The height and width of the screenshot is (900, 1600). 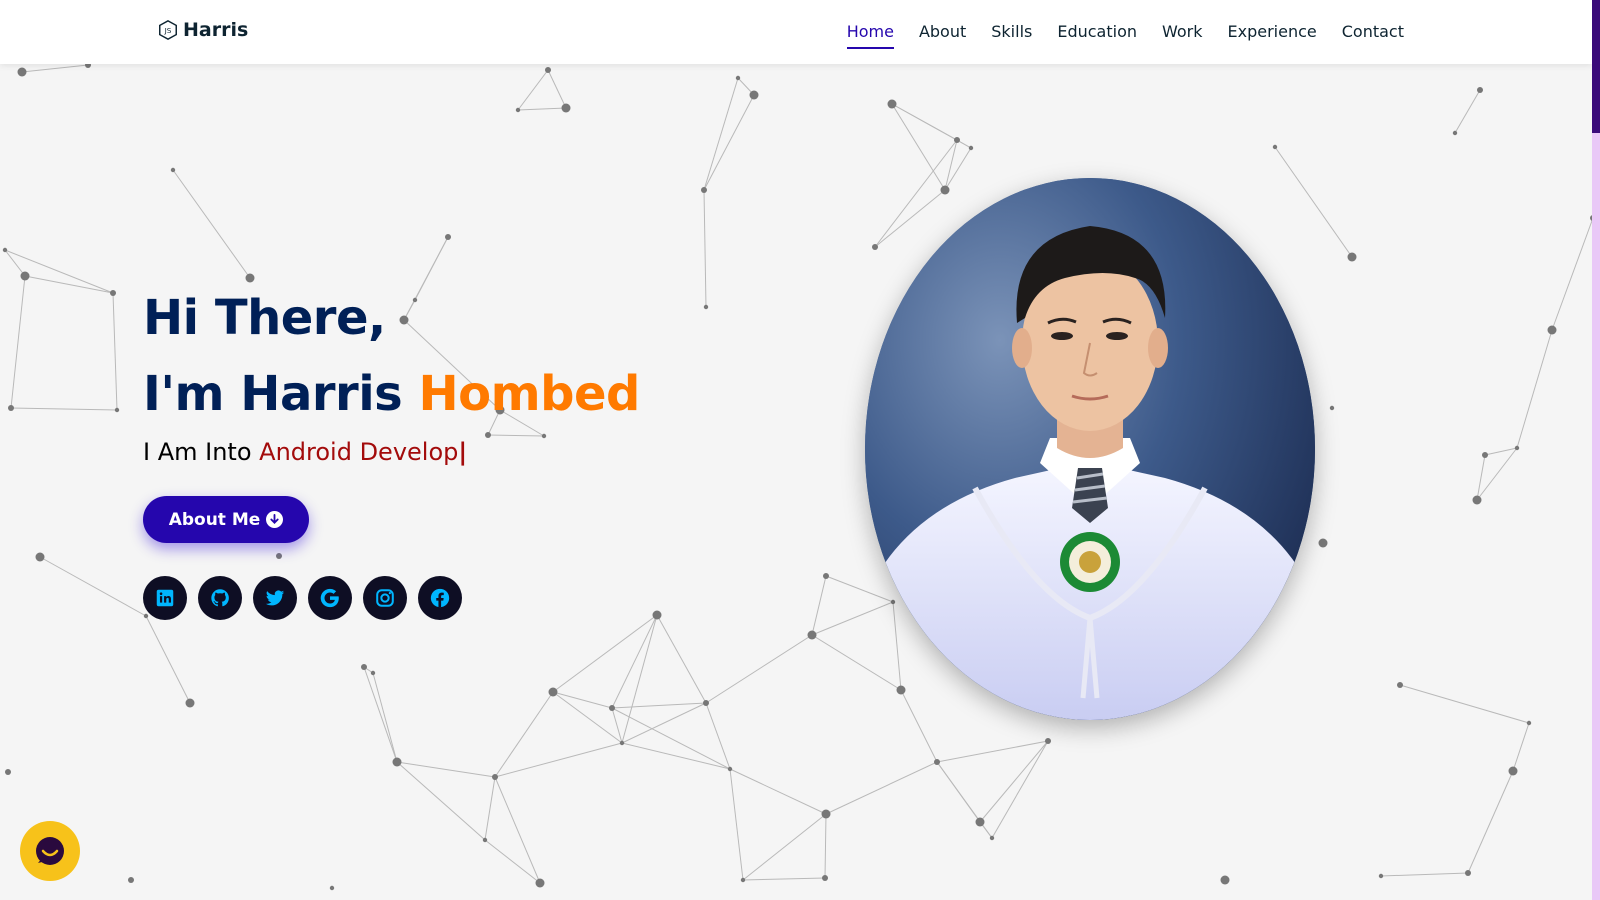 What do you see at coordinates (942, 35) in the screenshot?
I see `nav-about: About` at bounding box center [942, 35].